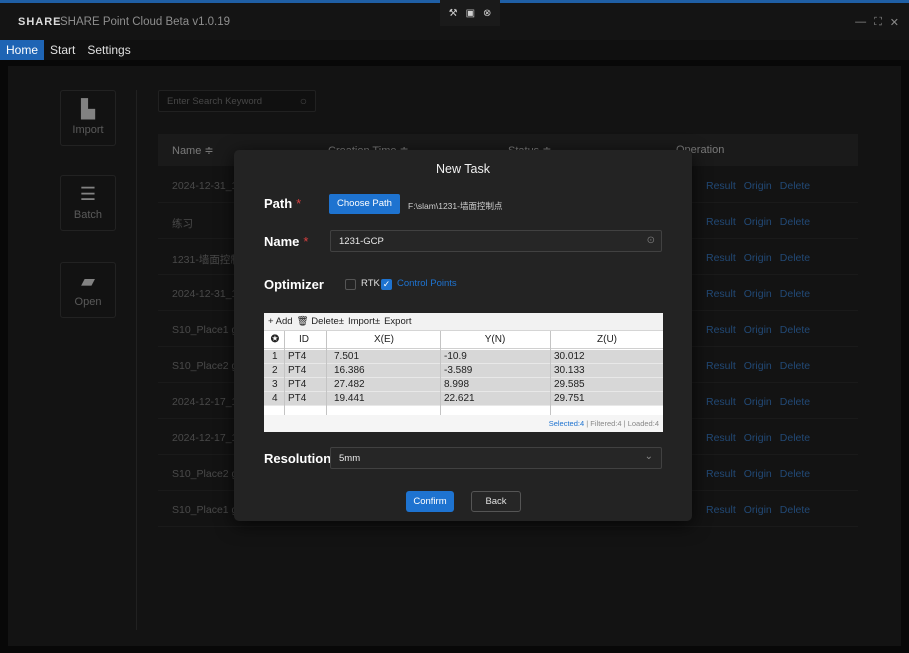 This screenshot has height=653, width=909. Describe the element at coordinates (496, 501) in the screenshot. I see `back-button: Back` at that location.